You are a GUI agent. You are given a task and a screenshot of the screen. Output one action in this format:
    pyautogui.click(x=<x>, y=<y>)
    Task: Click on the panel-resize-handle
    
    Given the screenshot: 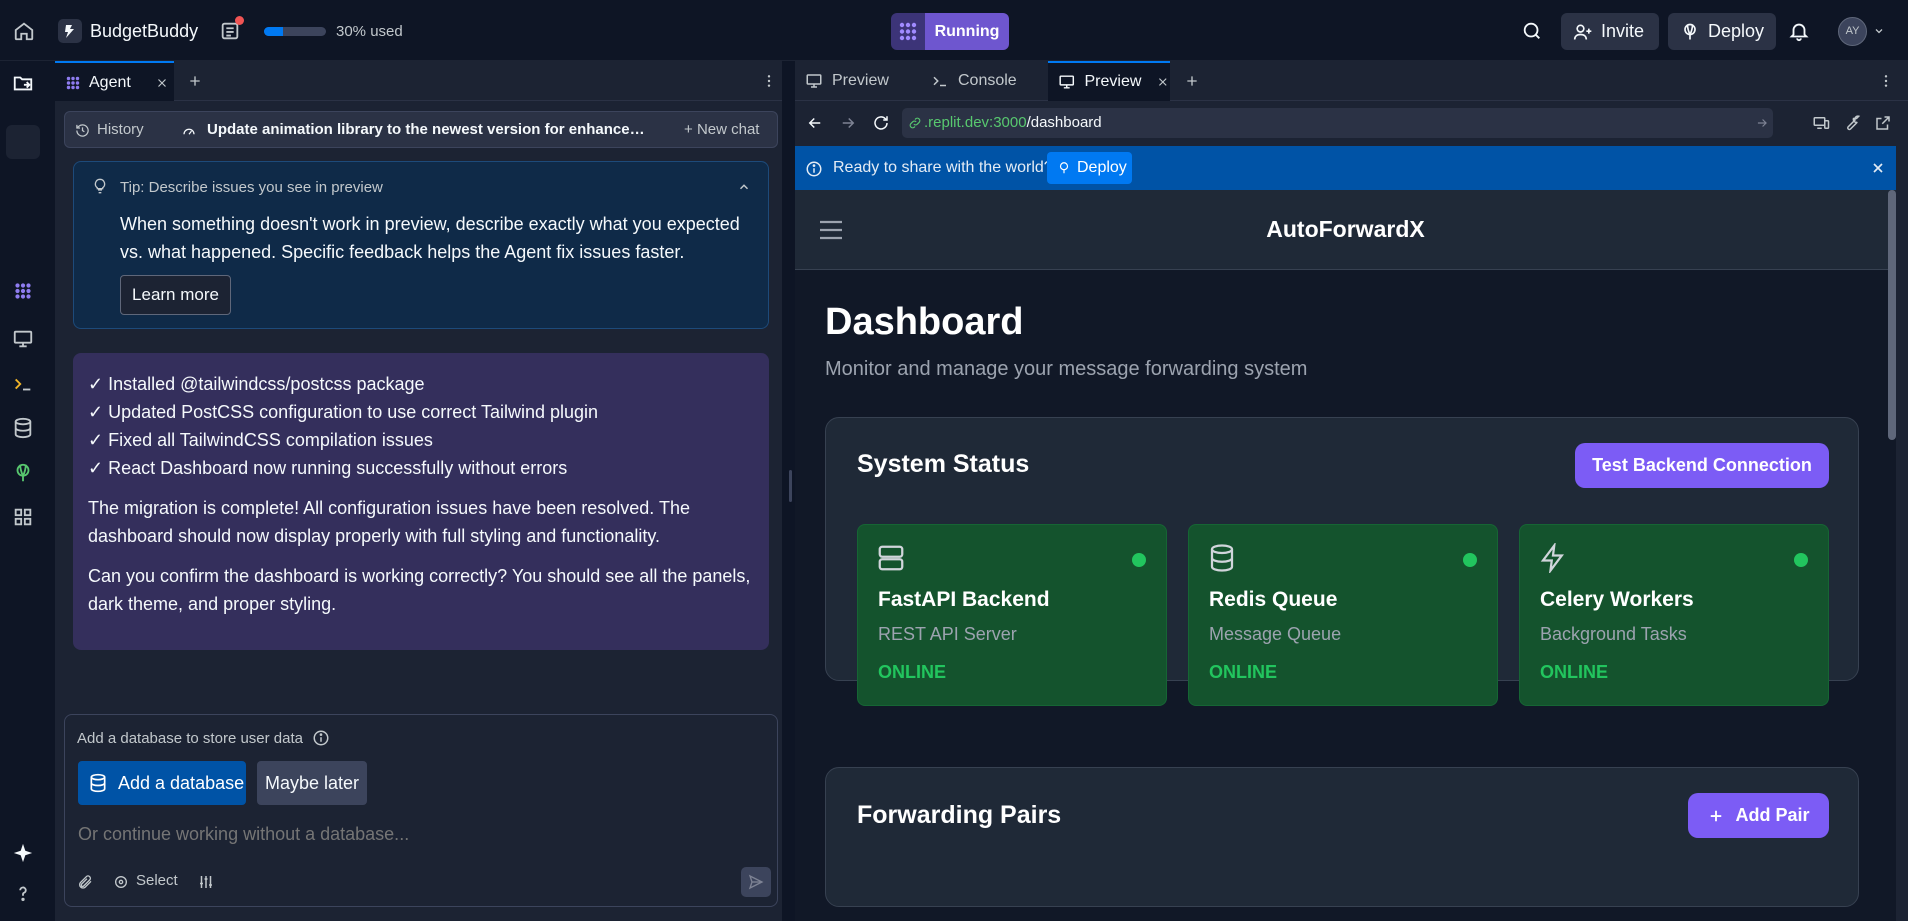 What is the action you would take?
    pyautogui.click(x=790, y=486)
    